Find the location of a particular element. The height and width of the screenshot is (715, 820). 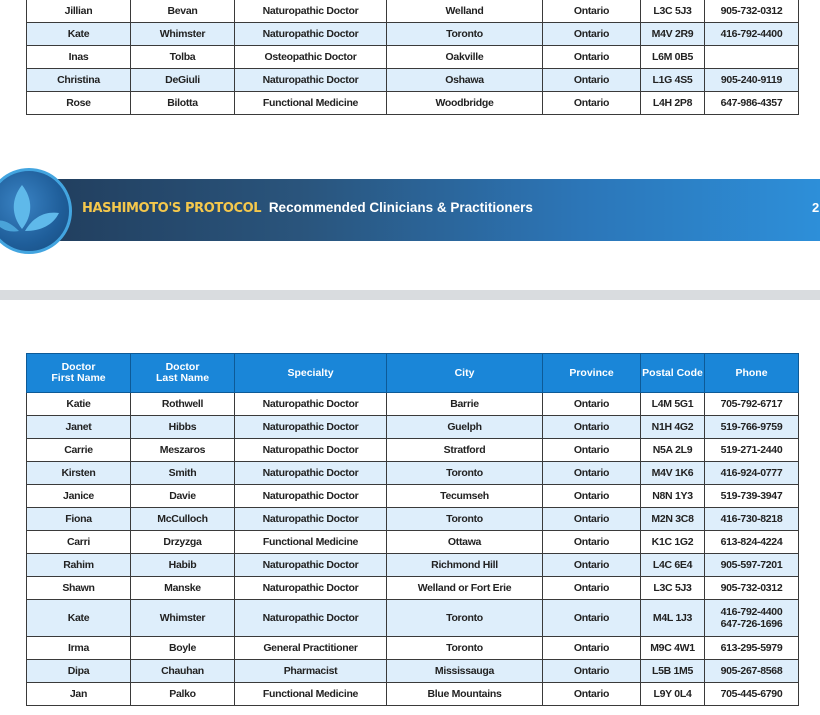

cell-last-name: Palko is located at coordinates (182, 694).